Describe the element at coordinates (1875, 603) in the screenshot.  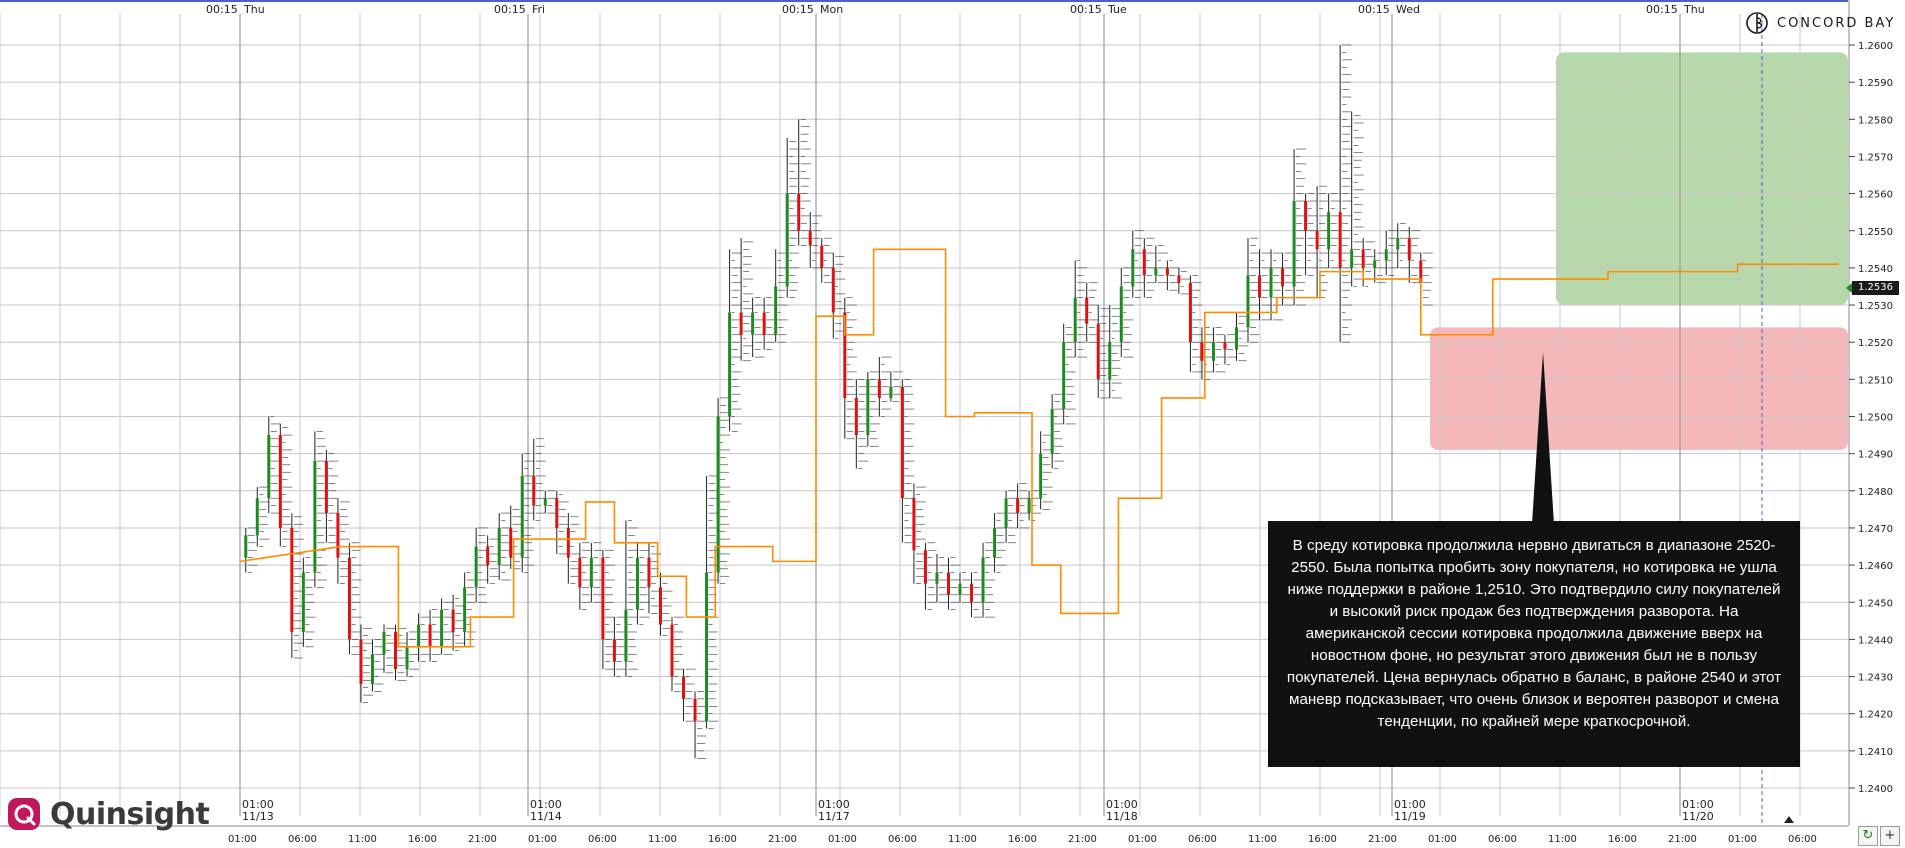
I see `price-tick-label: 1.2450` at that location.